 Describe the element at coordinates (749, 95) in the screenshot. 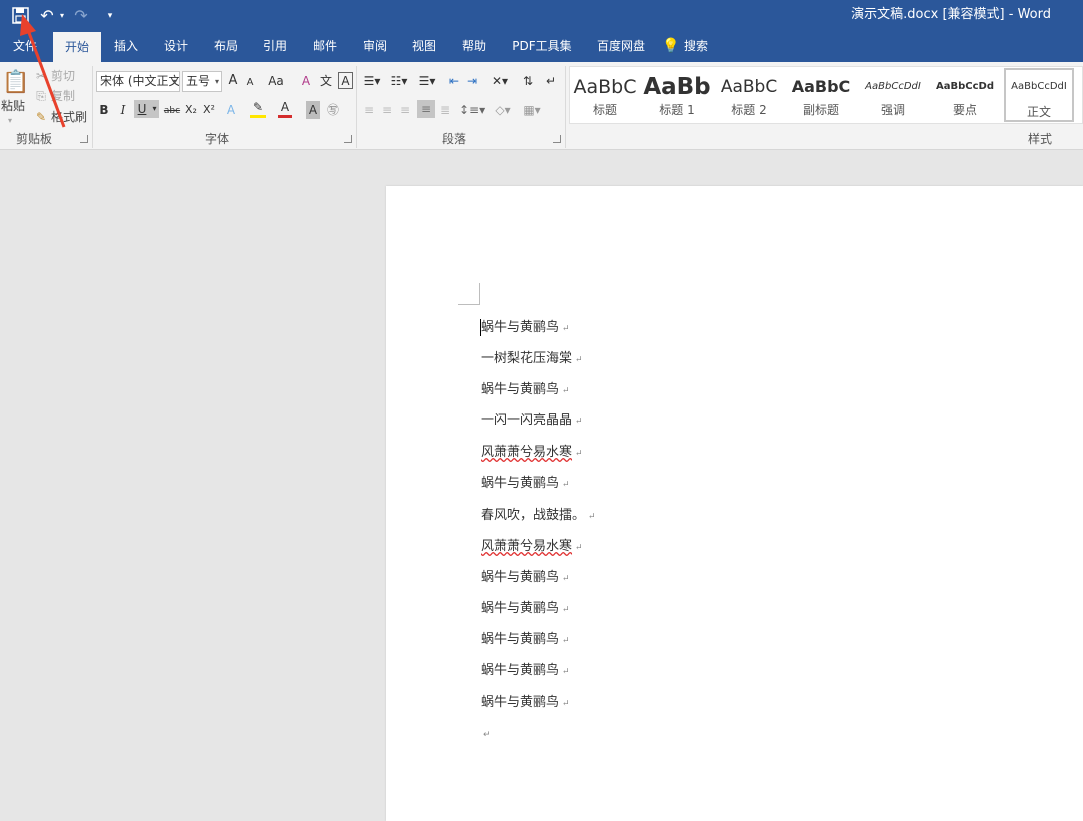

I see `style-heading-2: AaBbC 标题 2` at that location.